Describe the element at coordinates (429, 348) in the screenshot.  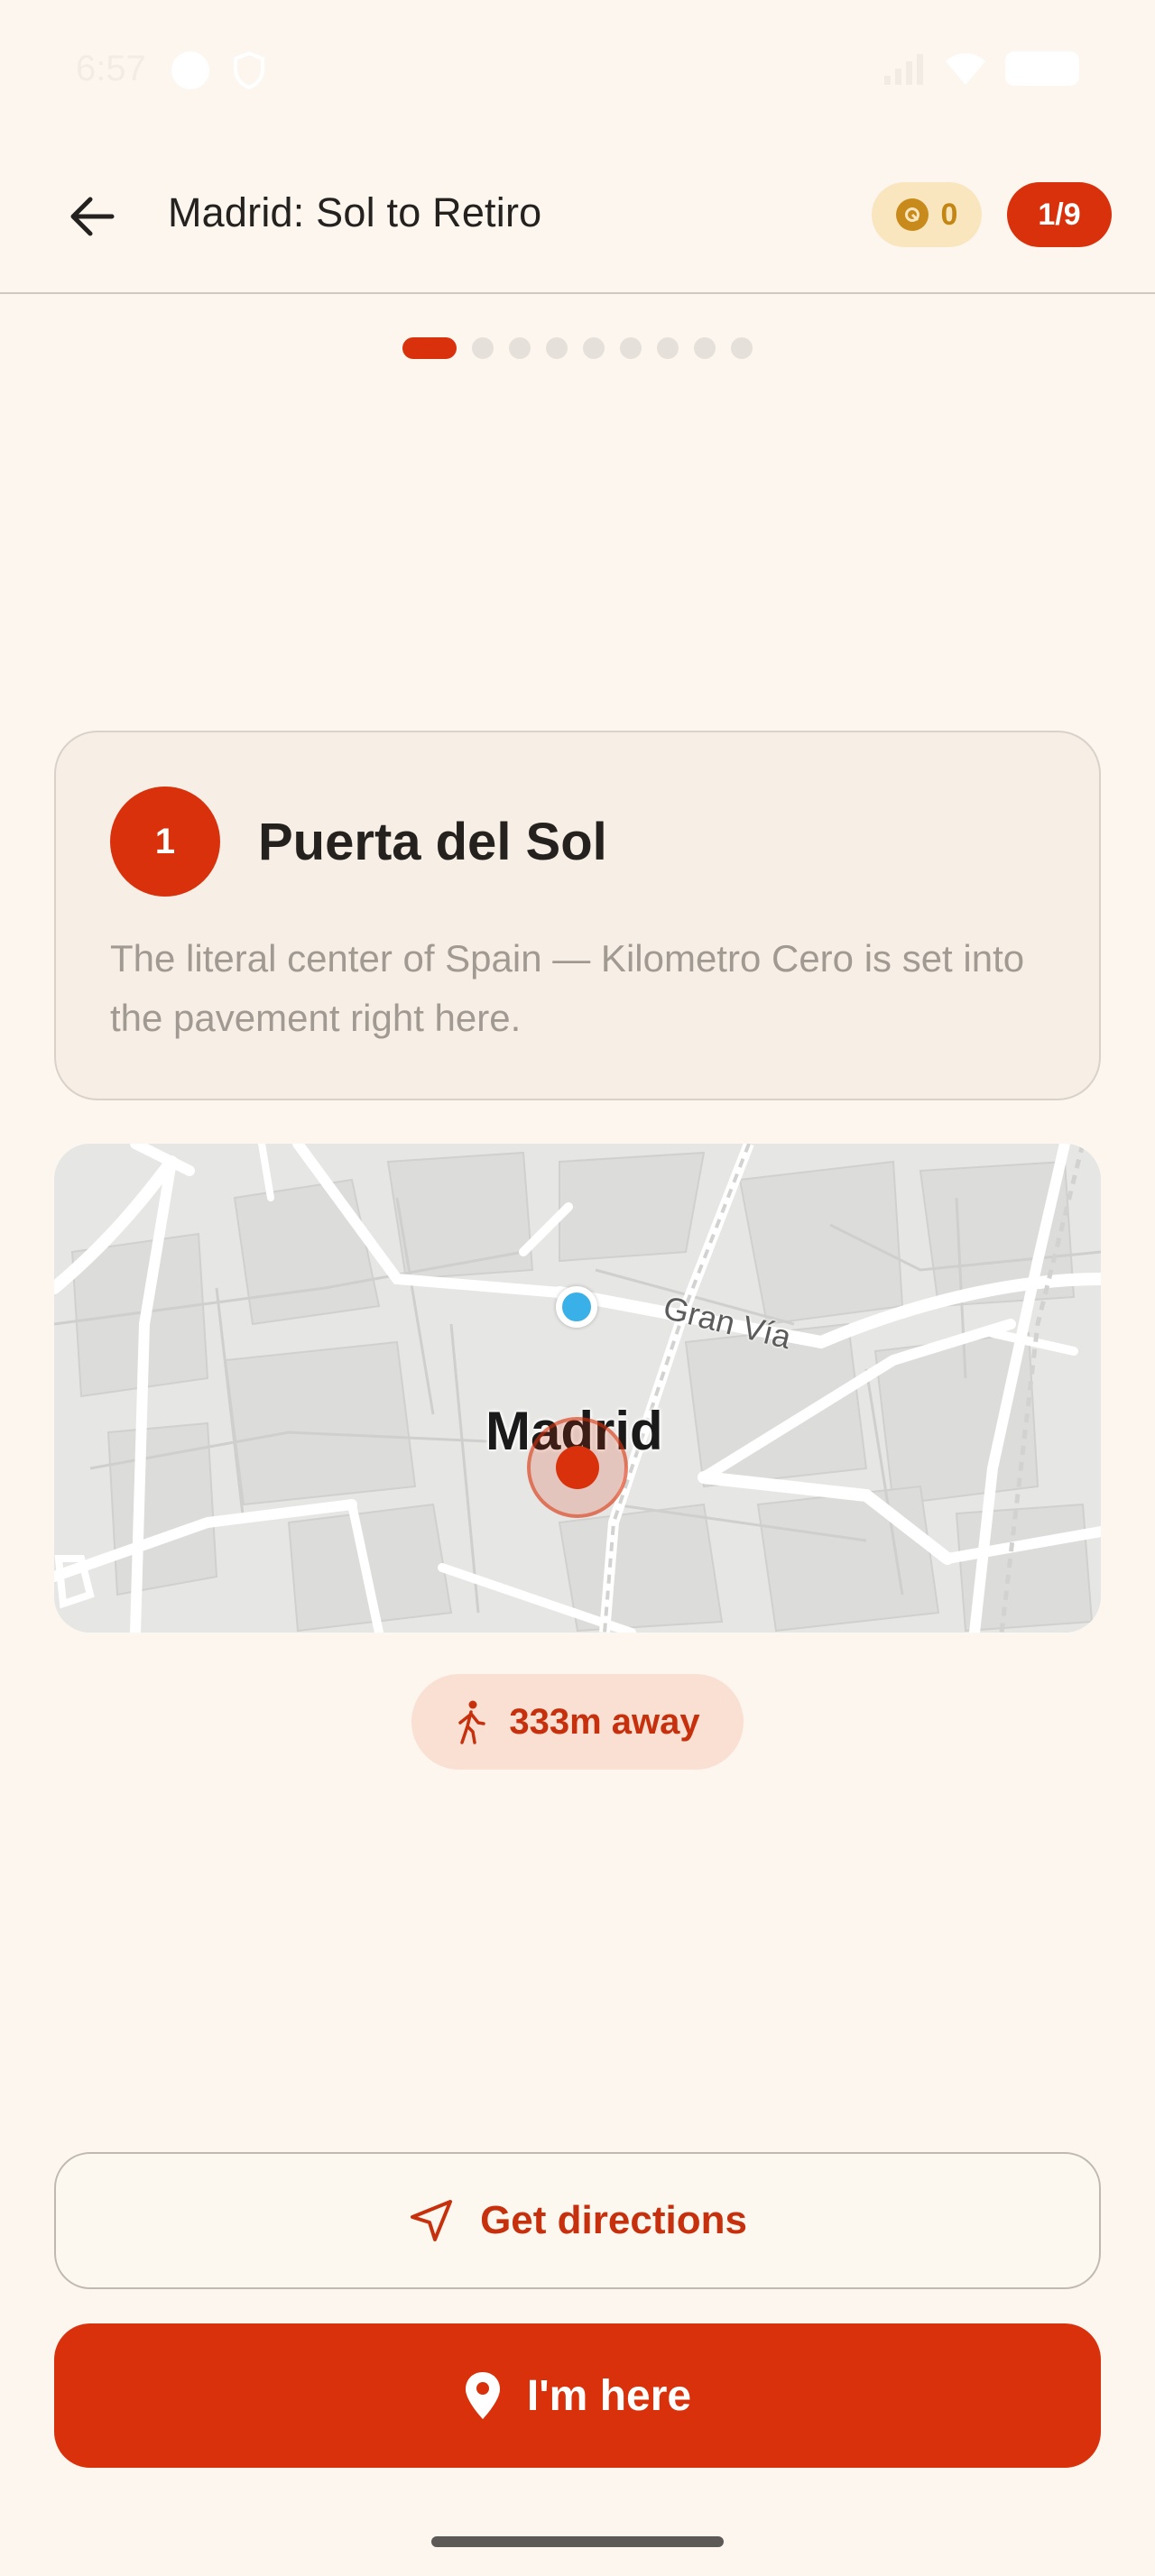
I see `step-dot-active` at that location.